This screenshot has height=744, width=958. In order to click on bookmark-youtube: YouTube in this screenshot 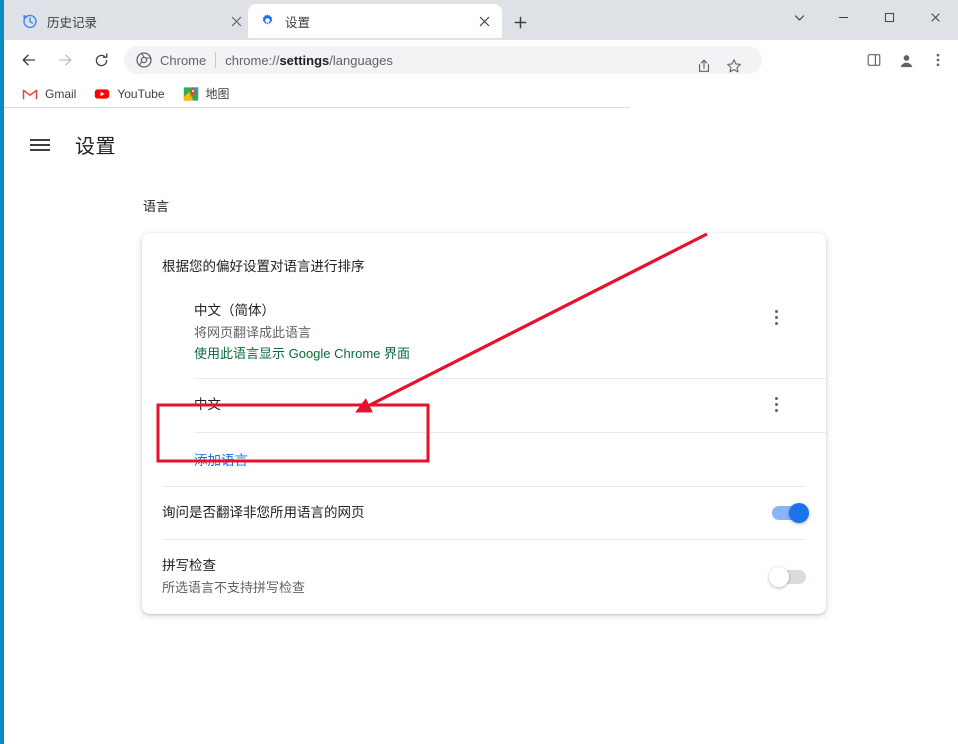, I will do `click(129, 94)`.